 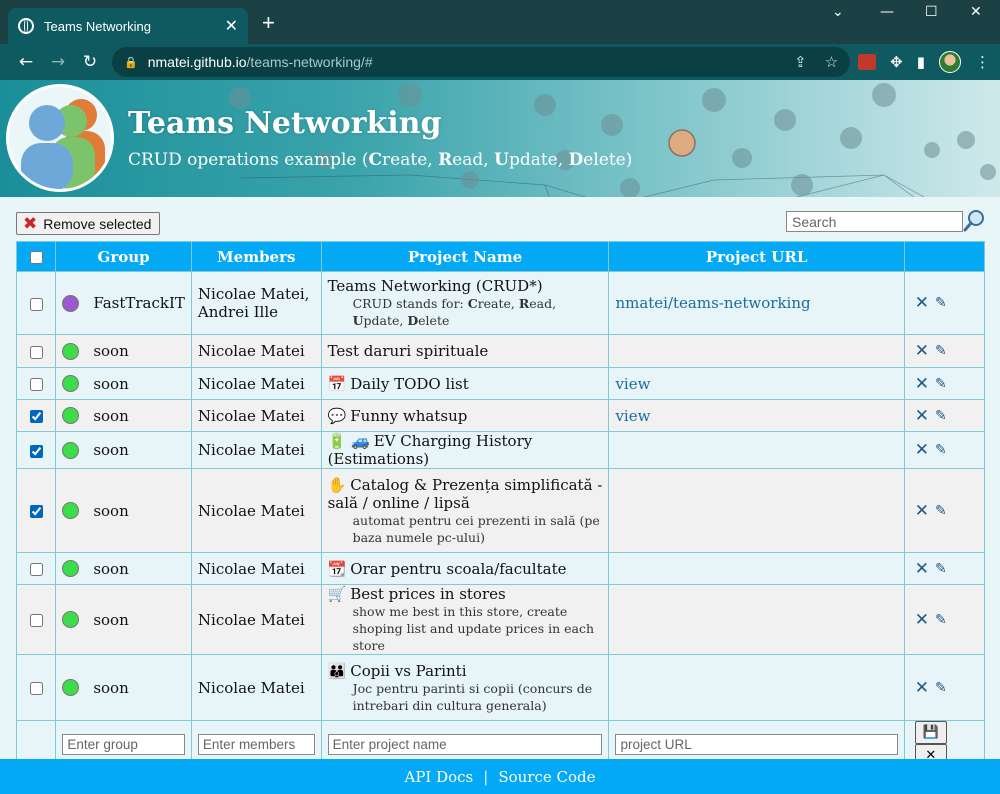 What do you see at coordinates (831, 62) in the screenshot?
I see `star-icon: ☆` at bounding box center [831, 62].